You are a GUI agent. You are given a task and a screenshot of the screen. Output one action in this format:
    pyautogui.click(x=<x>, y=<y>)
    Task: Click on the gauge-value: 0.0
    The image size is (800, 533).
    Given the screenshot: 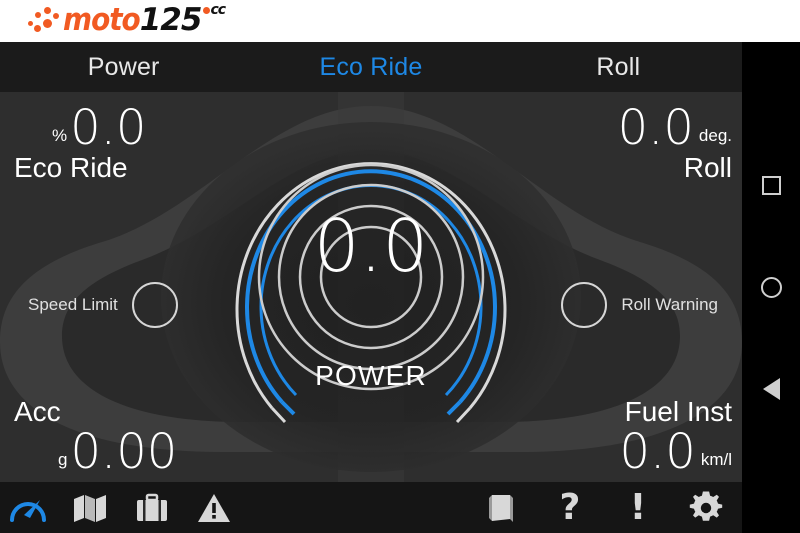 What is the action you would take?
    pyautogui.click(x=371, y=246)
    